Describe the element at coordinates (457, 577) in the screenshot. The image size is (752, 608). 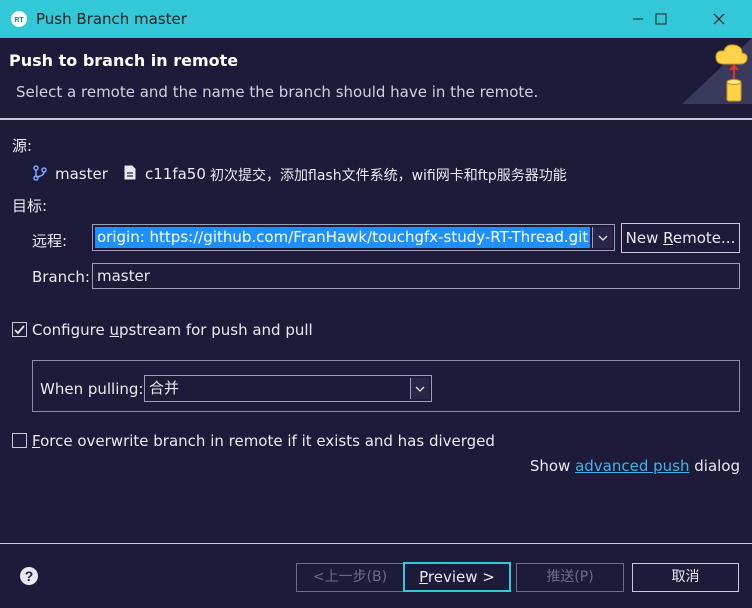
I see `preview-button: Preview >` at that location.